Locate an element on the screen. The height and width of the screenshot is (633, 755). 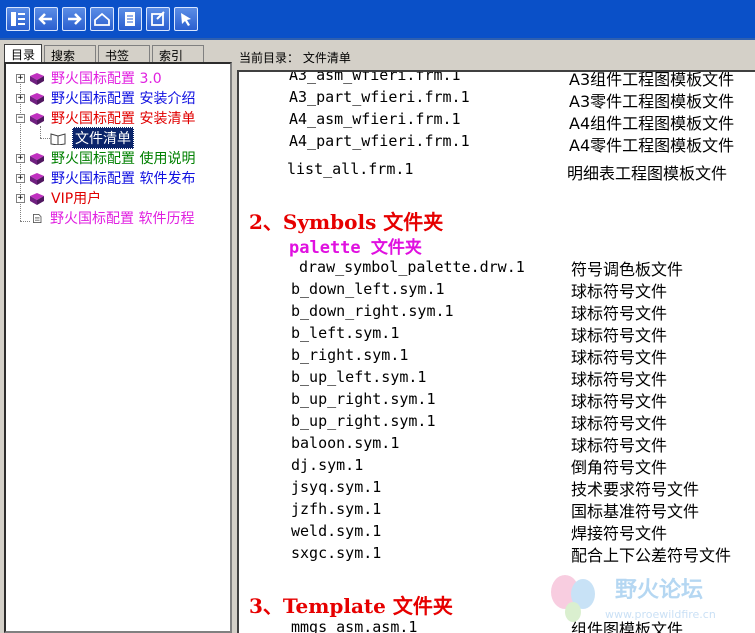
file-desc: A4零件工程图模板文件 is located at coordinates (652, 145).